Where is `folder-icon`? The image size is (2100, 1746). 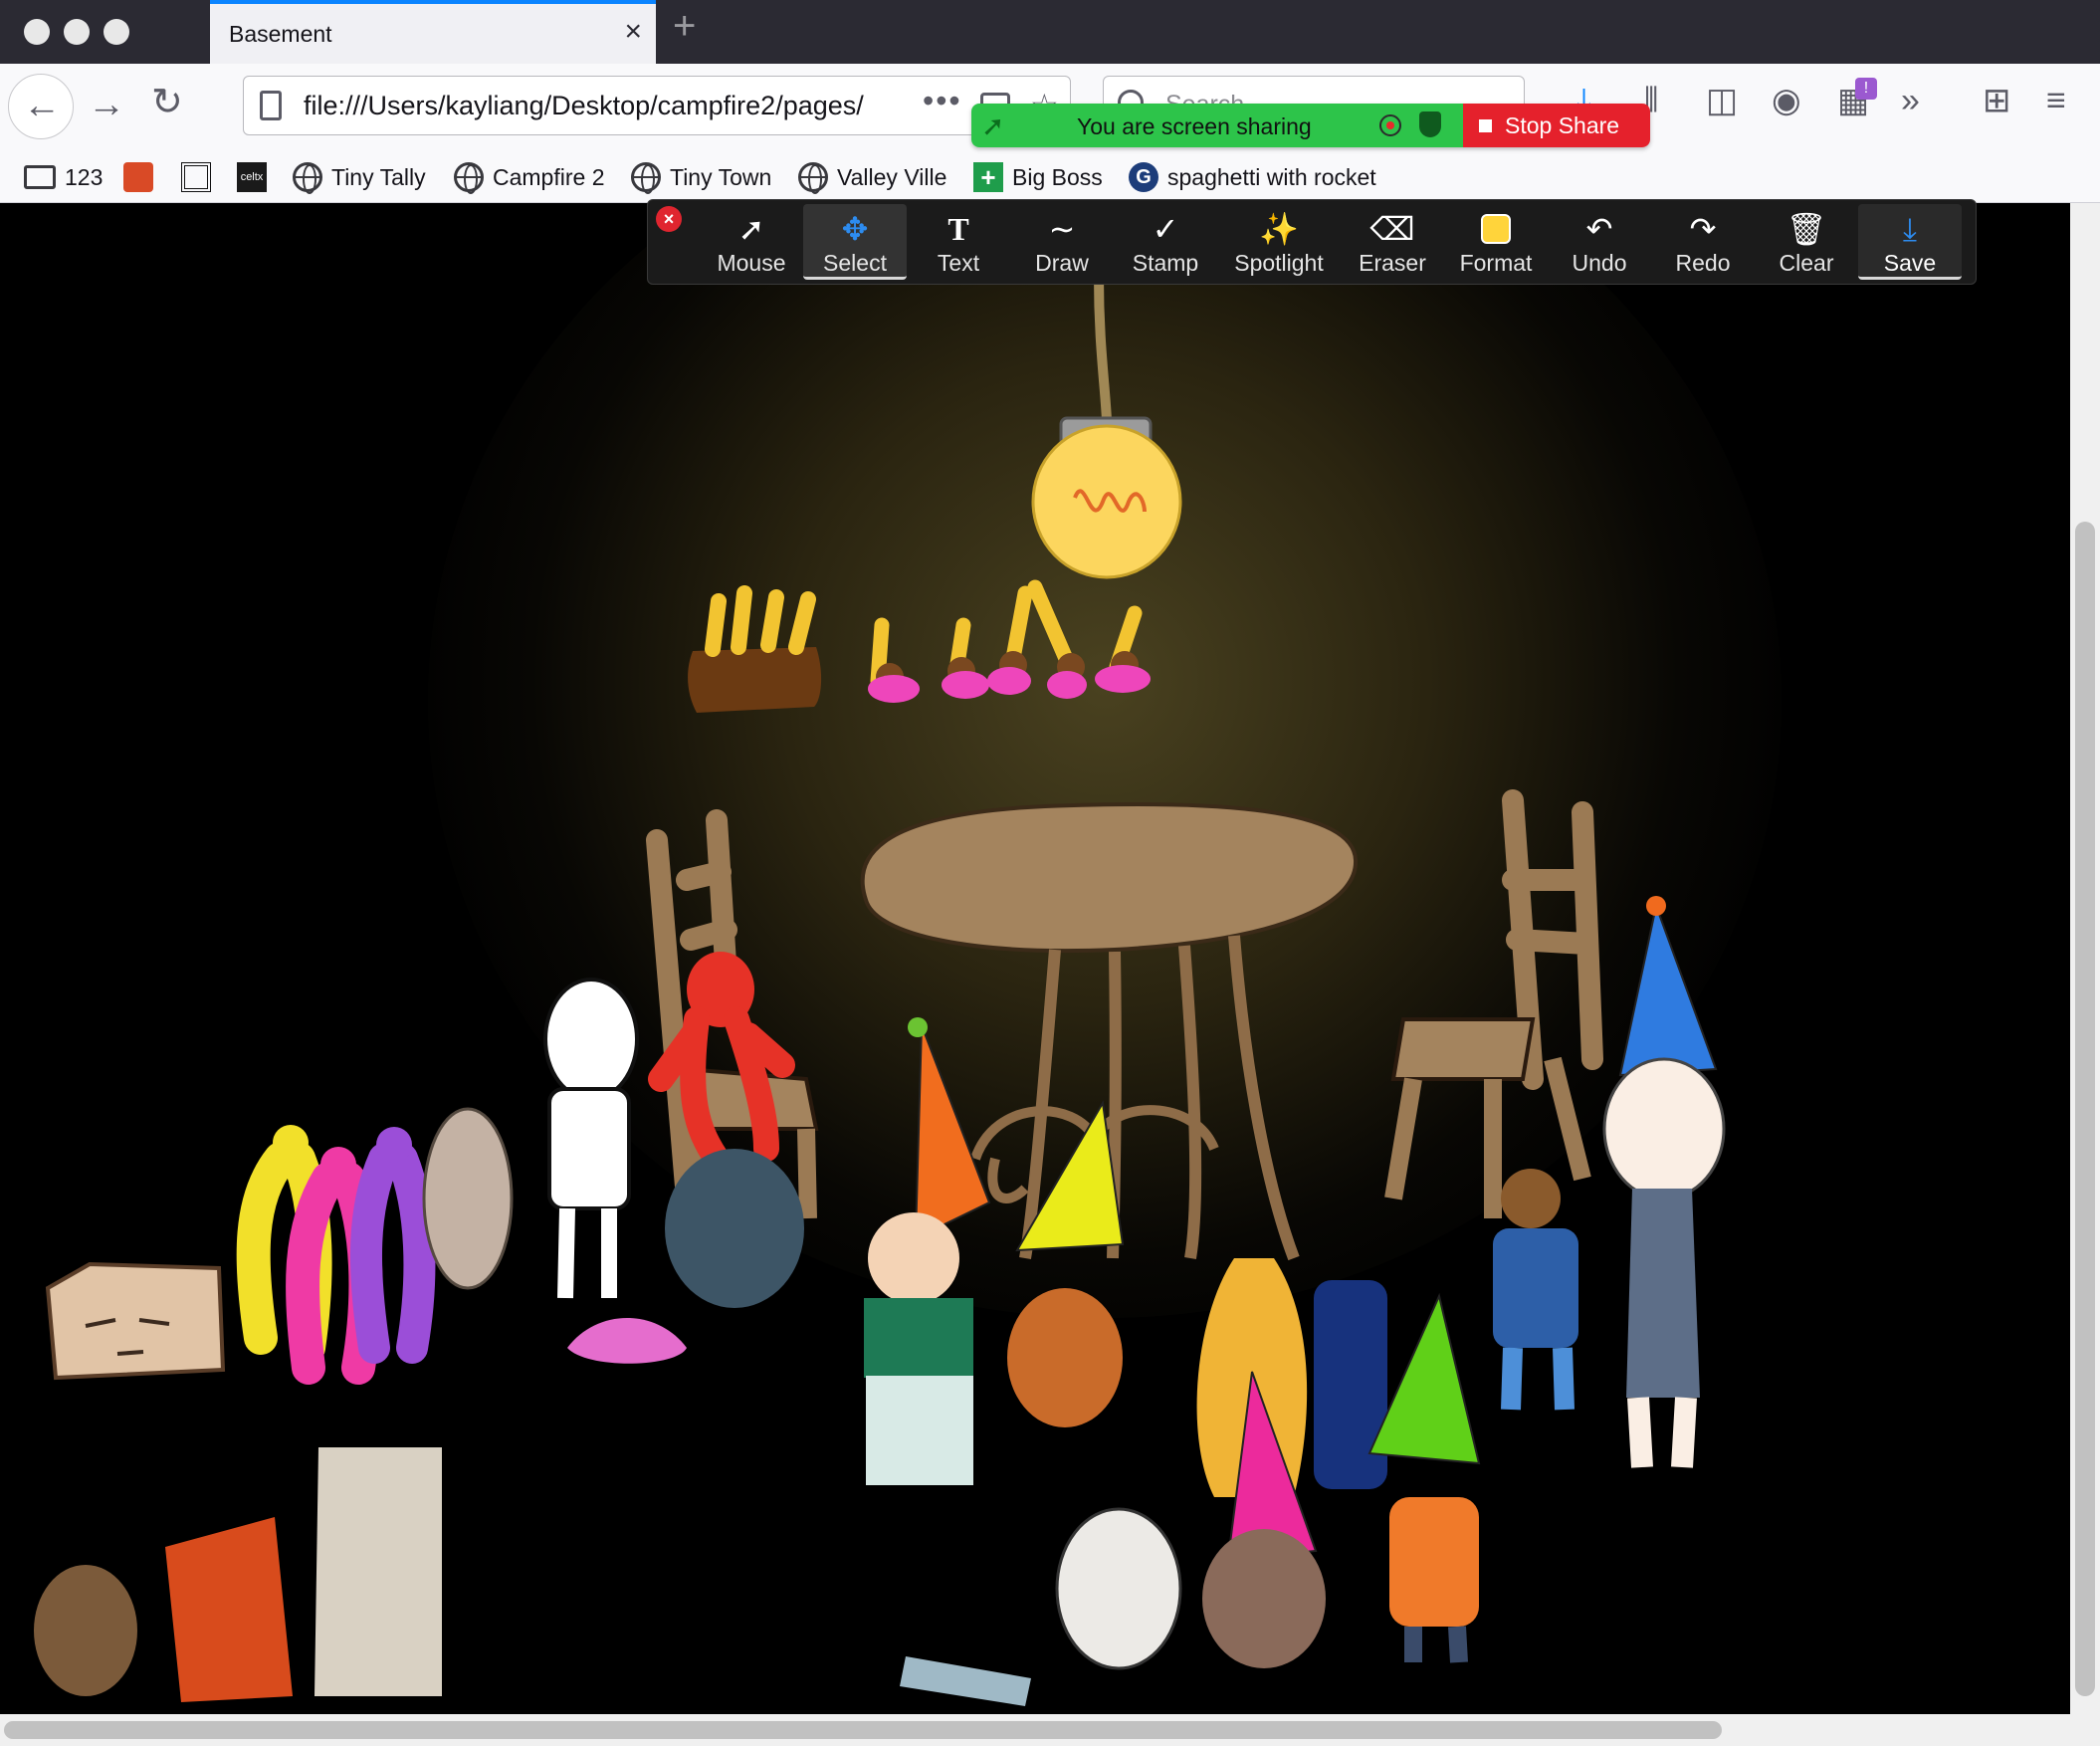
folder-icon is located at coordinates (40, 177).